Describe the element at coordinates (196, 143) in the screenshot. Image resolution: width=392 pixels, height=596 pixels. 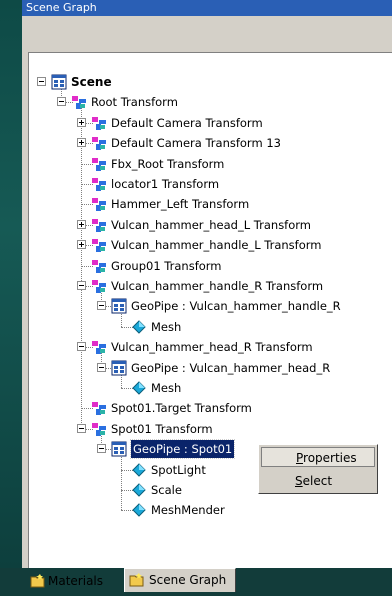
I see `tree-node-label: Default Camera Transform 13` at that location.